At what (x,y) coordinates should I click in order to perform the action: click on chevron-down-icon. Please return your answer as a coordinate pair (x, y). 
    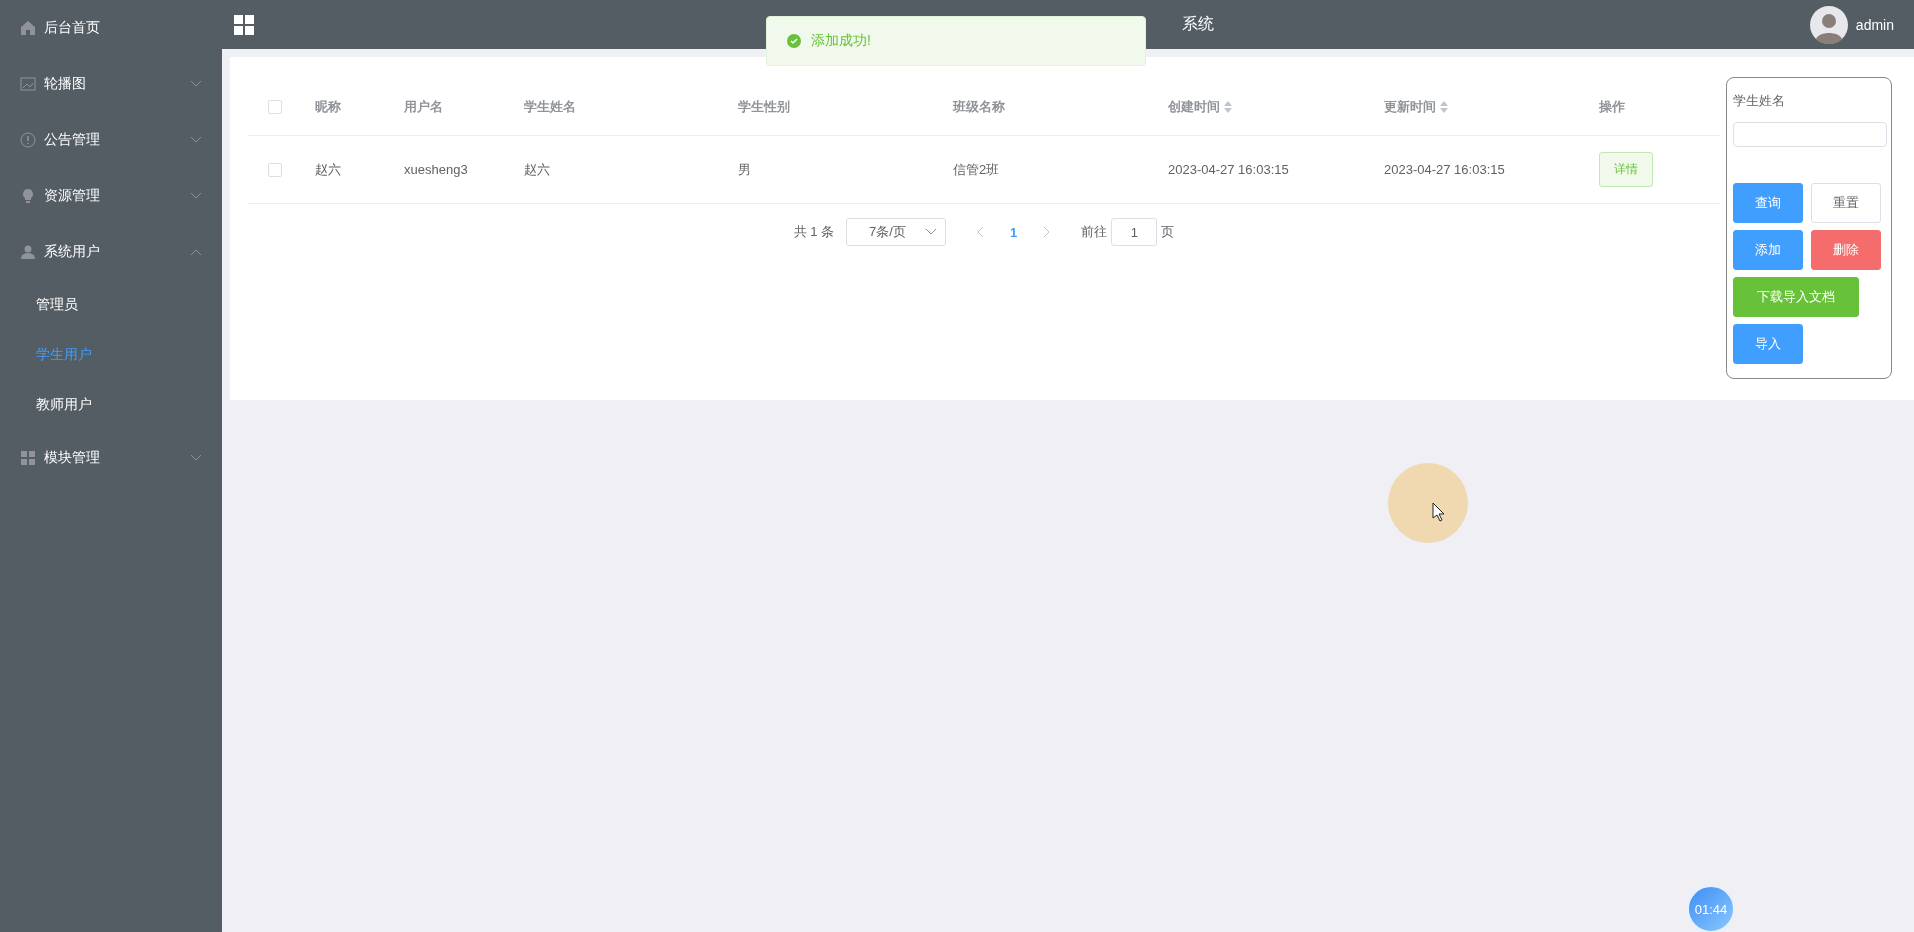
    Looking at the image, I should click on (931, 232).